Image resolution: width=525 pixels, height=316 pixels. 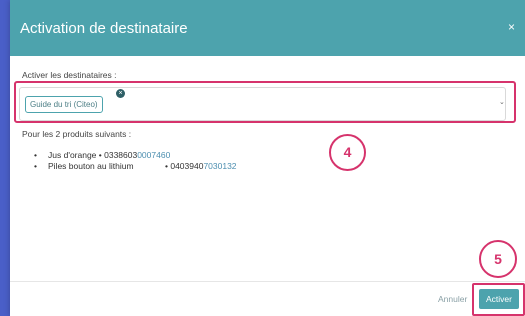 I want to click on chevron-down-icon: ⌄, so click(x=502, y=102).